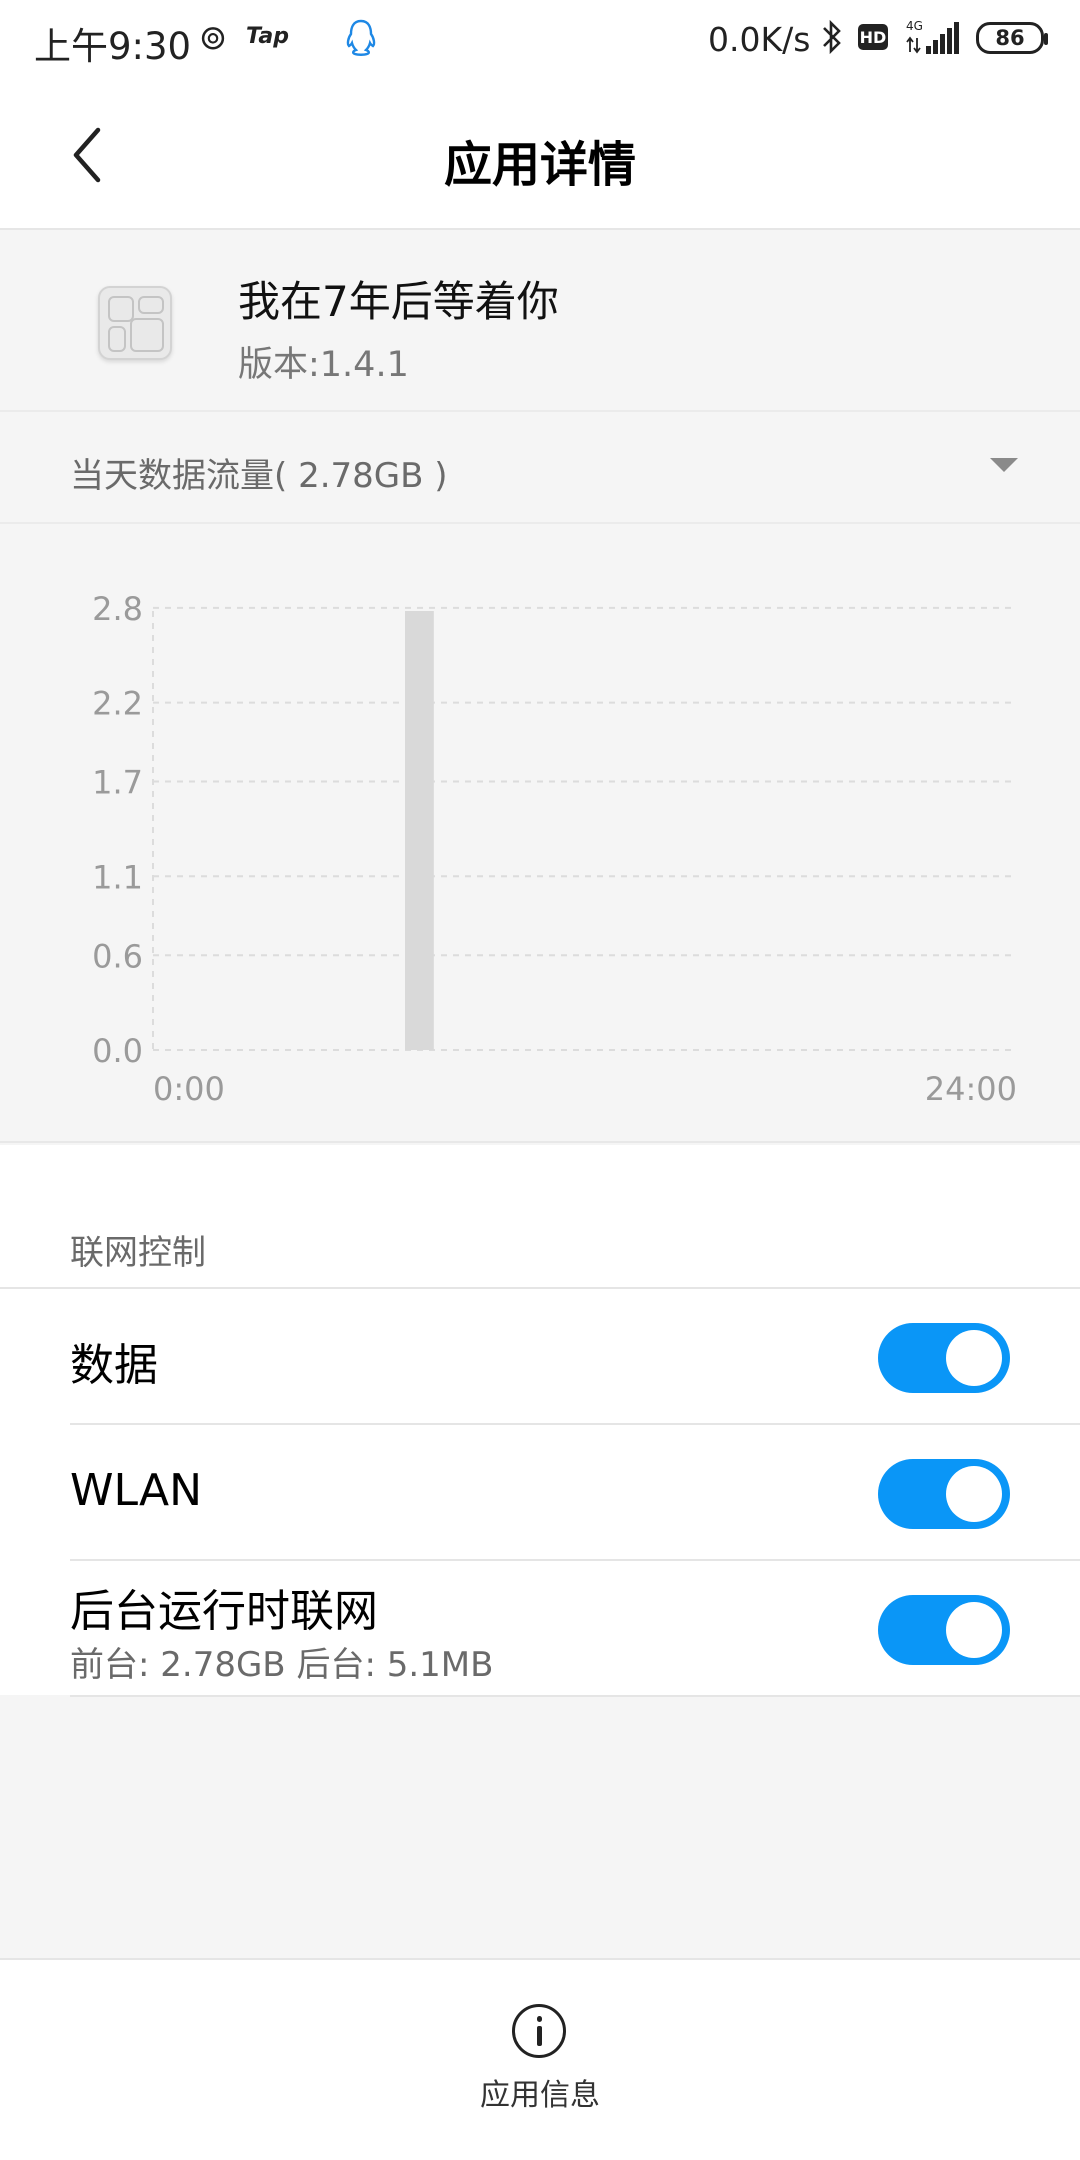 Image resolution: width=1080 pixels, height=2160 pixels. What do you see at coordinates (224, 1611) in the screenshot?
I see `background-network-label: 后台运行时联网` at bounding box center [224, 1611].